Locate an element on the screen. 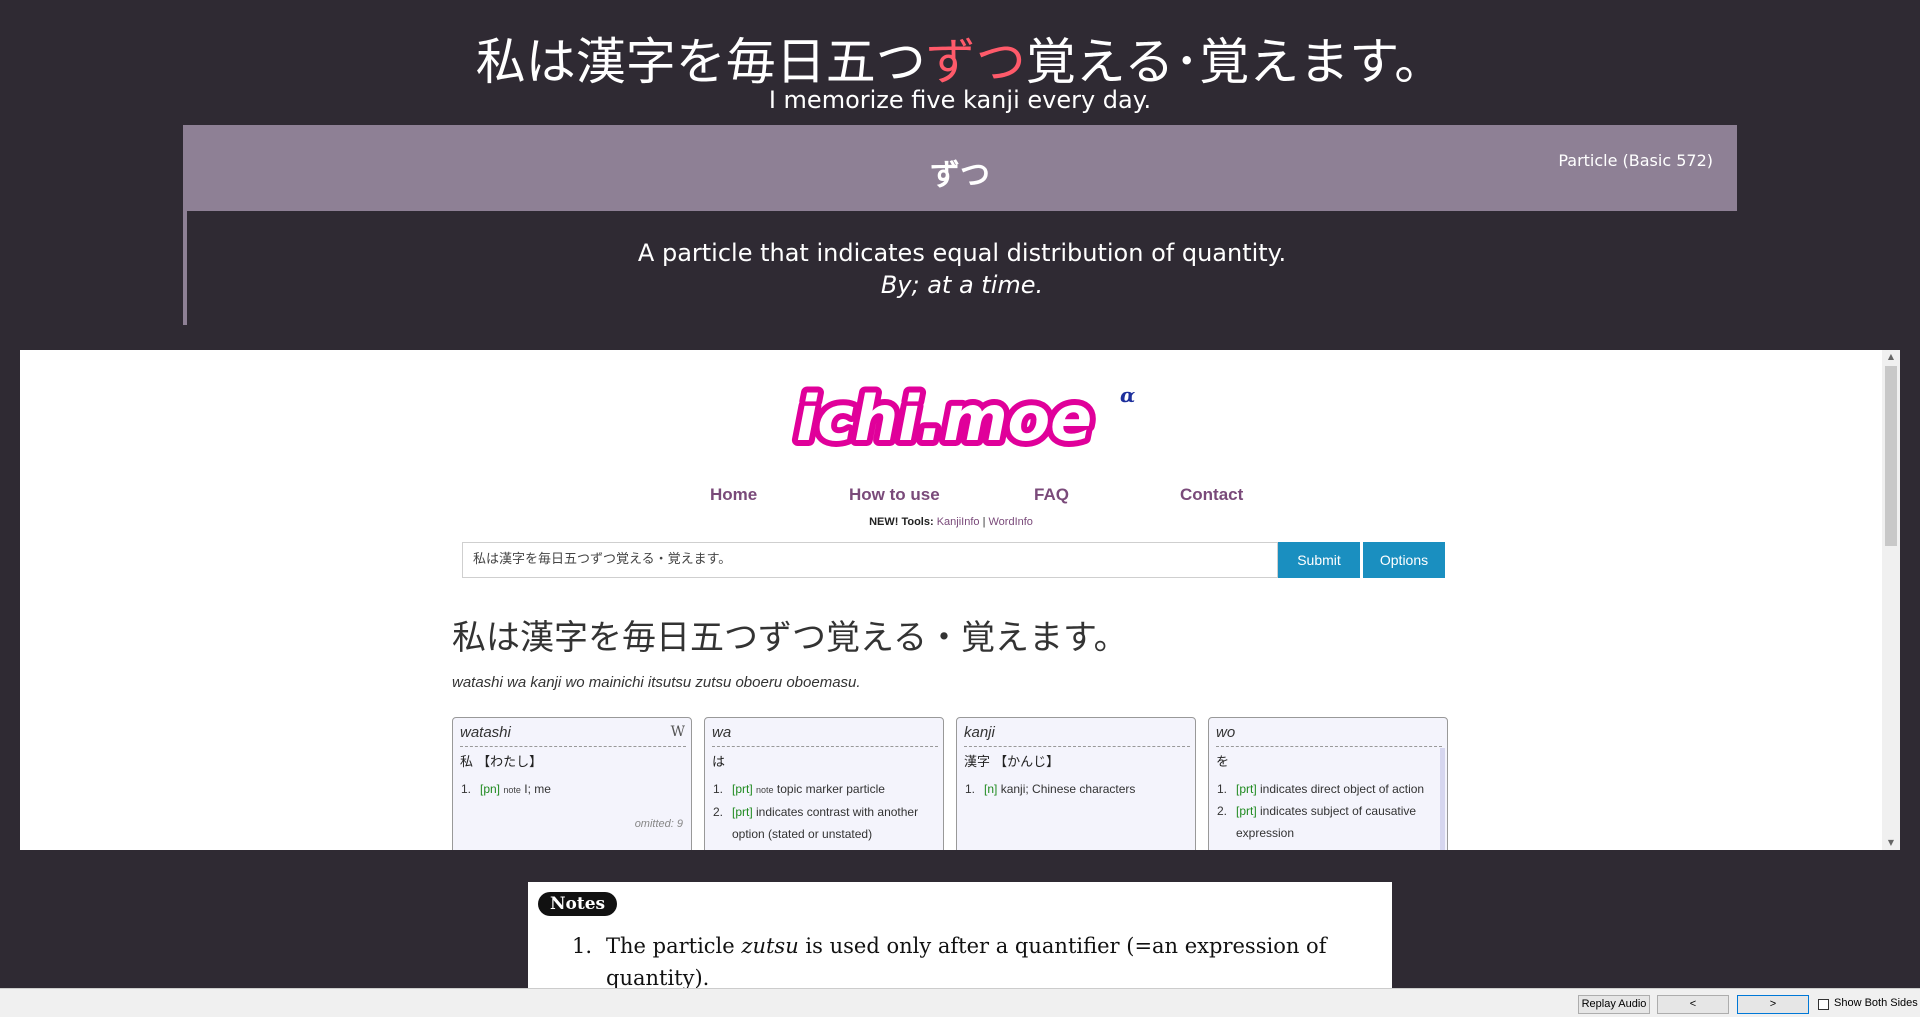 The height and width of the screenshot is (1017, 1920). def-pos: [pn] is located at coordinates (490, 789).